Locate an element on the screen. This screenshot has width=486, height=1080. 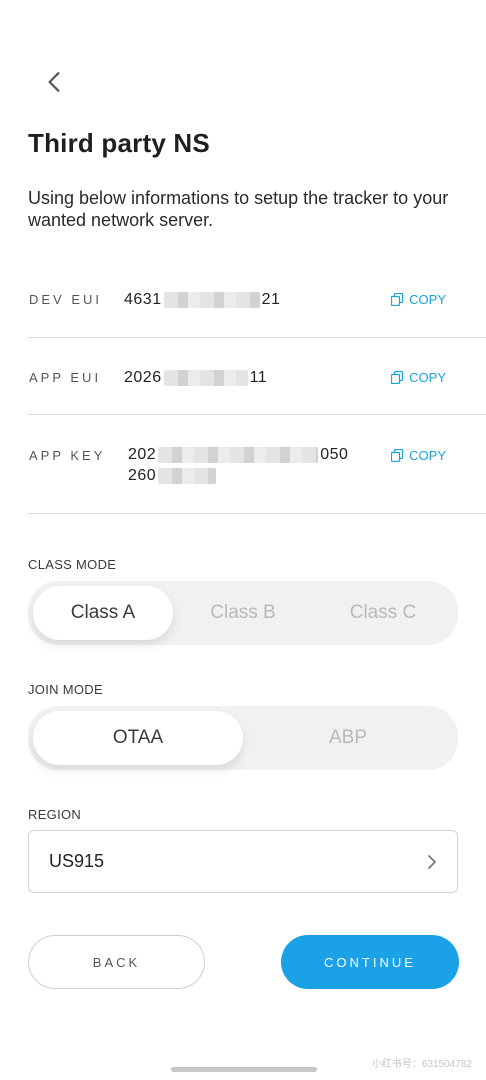
app-key-line-1: 202 050 is located at coordinates (238, 454).